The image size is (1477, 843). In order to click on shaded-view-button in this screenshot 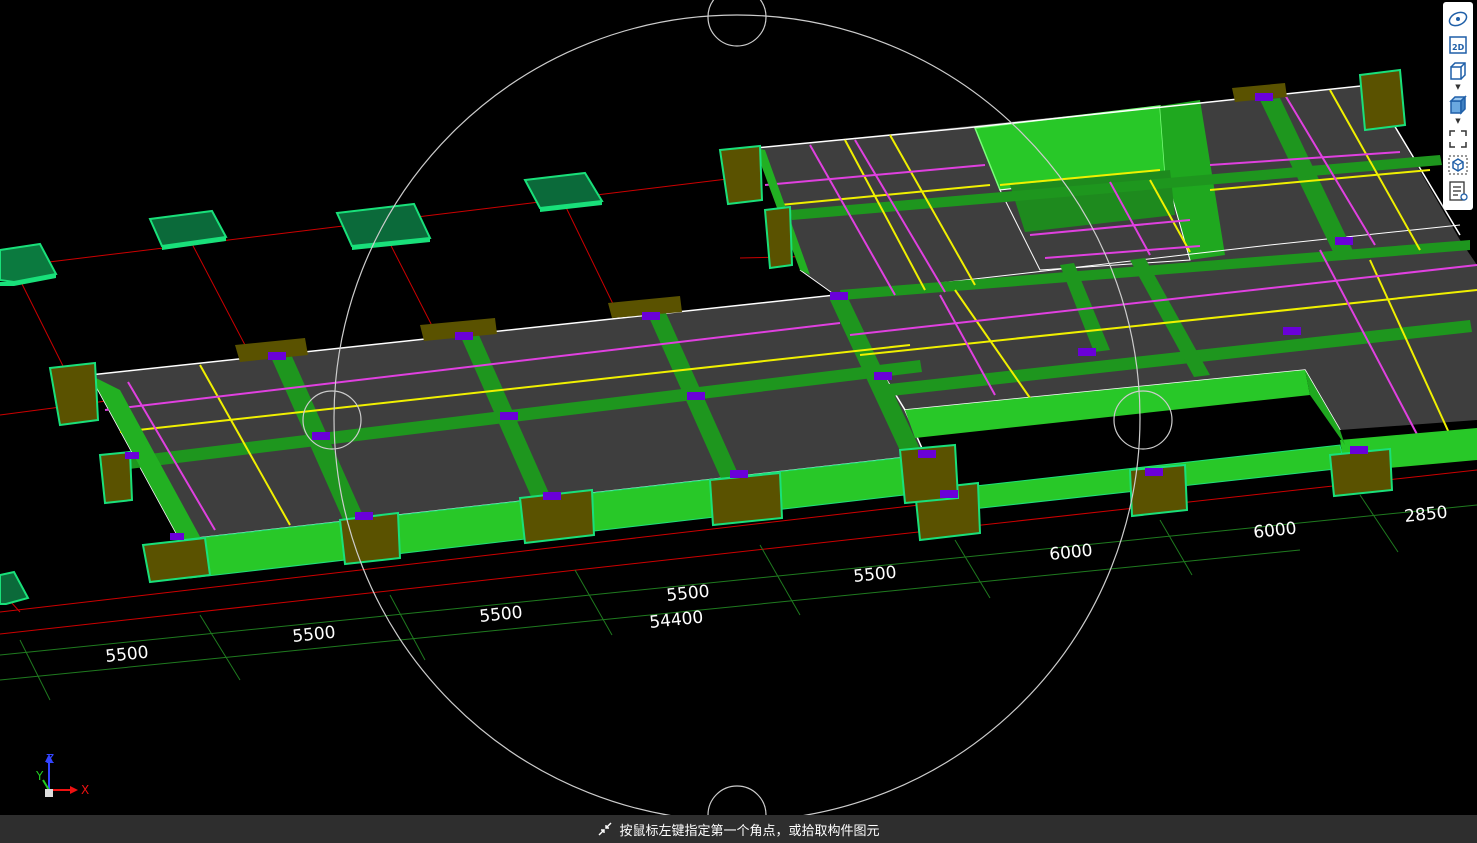, I will do `click(1458, 105)`.